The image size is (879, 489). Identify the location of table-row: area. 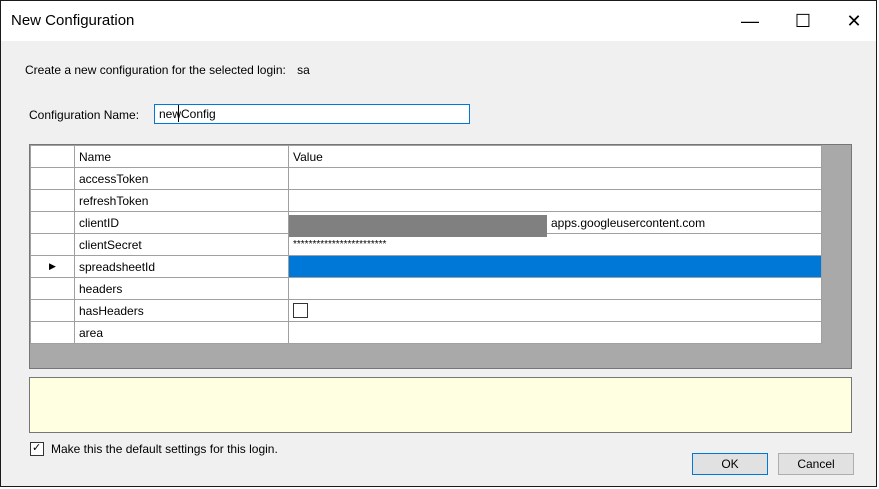
(426, 332).